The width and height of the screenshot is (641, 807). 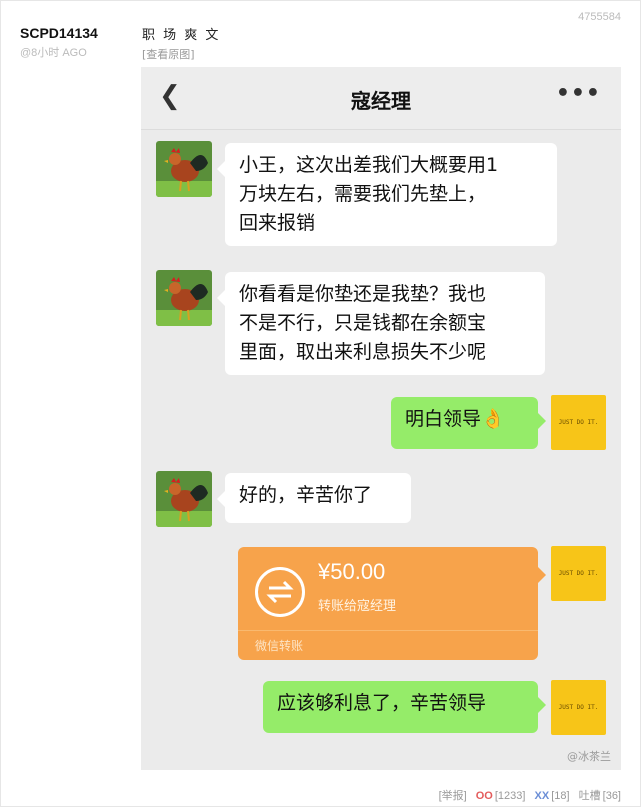 What do you see at coordinates (279, 646) in the screenshot?
I see `transfer-footer: 微信转账` at bounding box center [279, 646].